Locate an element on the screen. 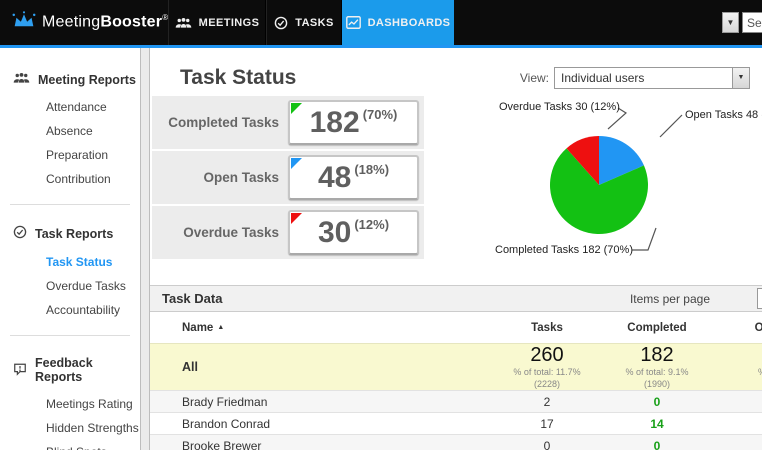 This screenshot has width=762, height=450. sidebar-section-meeting-reports: Meeting Reports is located at coordinates (70, 79).